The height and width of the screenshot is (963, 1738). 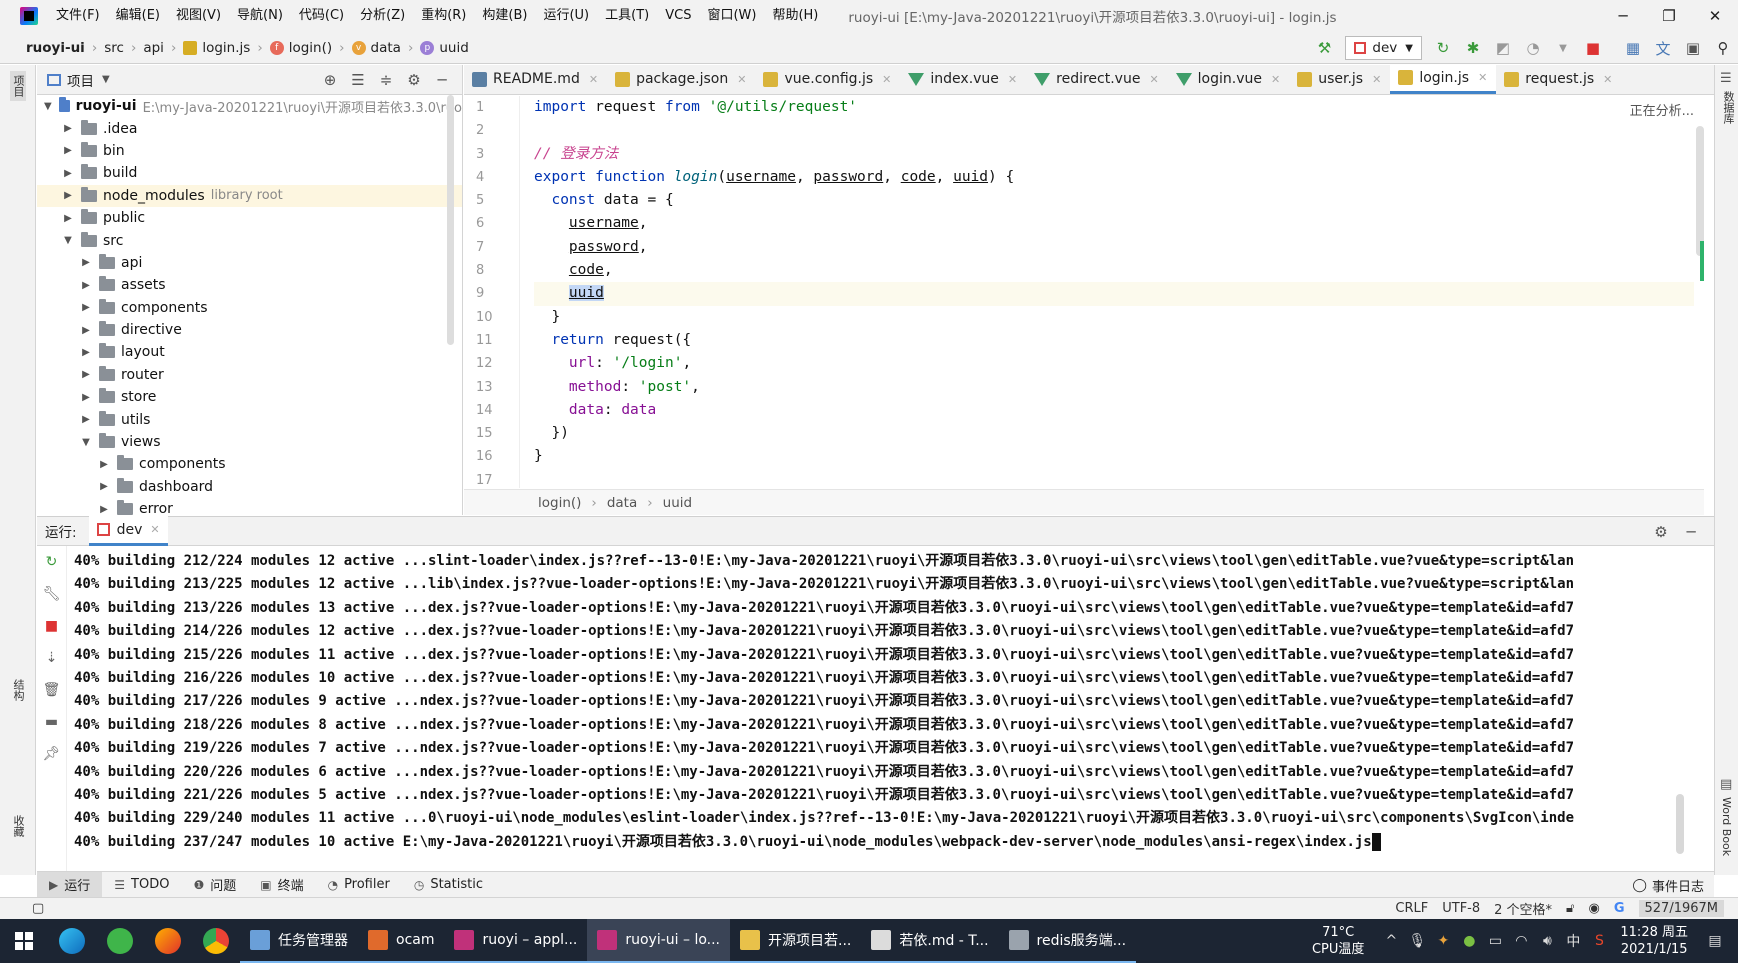 What do you see at coordinates (731, 16) in the screenshot?
I see `menu-item-11: 窗口(W)` at bounding box center [731, 16].